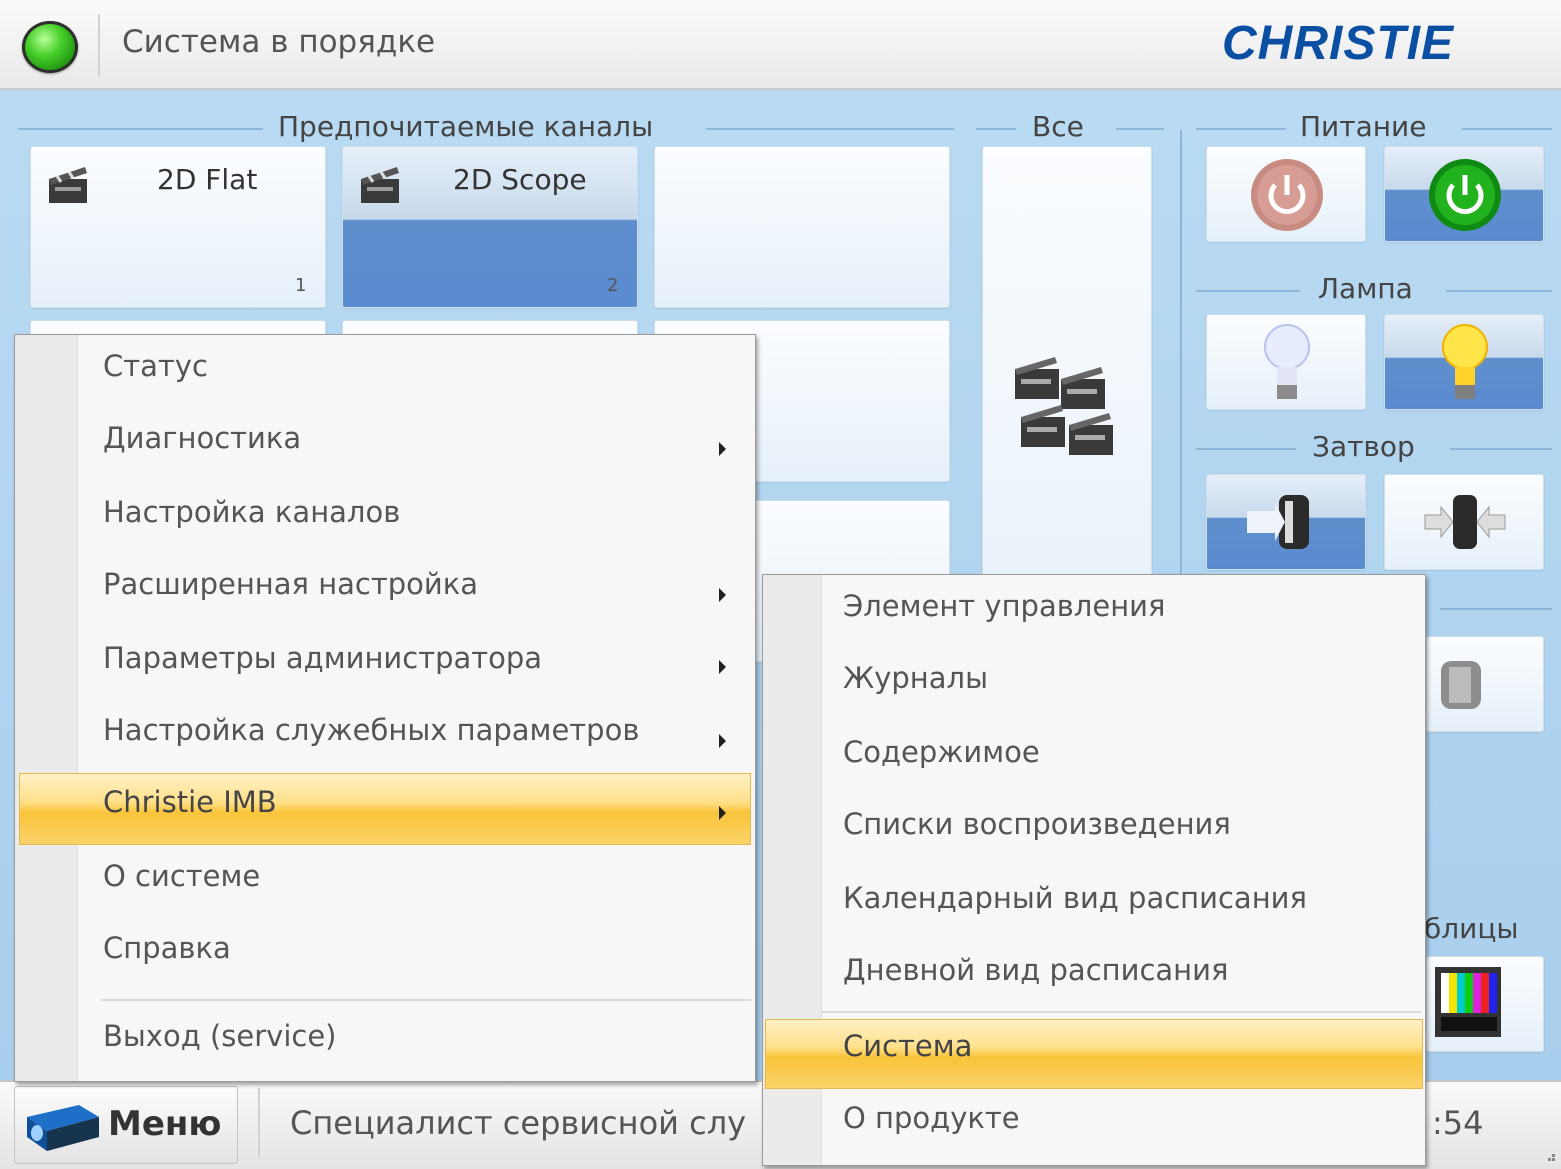 This screenshot has height=1169, width=1561. What do you see at coordinates (1035, 970) in the screenshot?
I see `submenu-item-daily-schedule: Дневной вид расписания` at bounding box center [1035, 970].